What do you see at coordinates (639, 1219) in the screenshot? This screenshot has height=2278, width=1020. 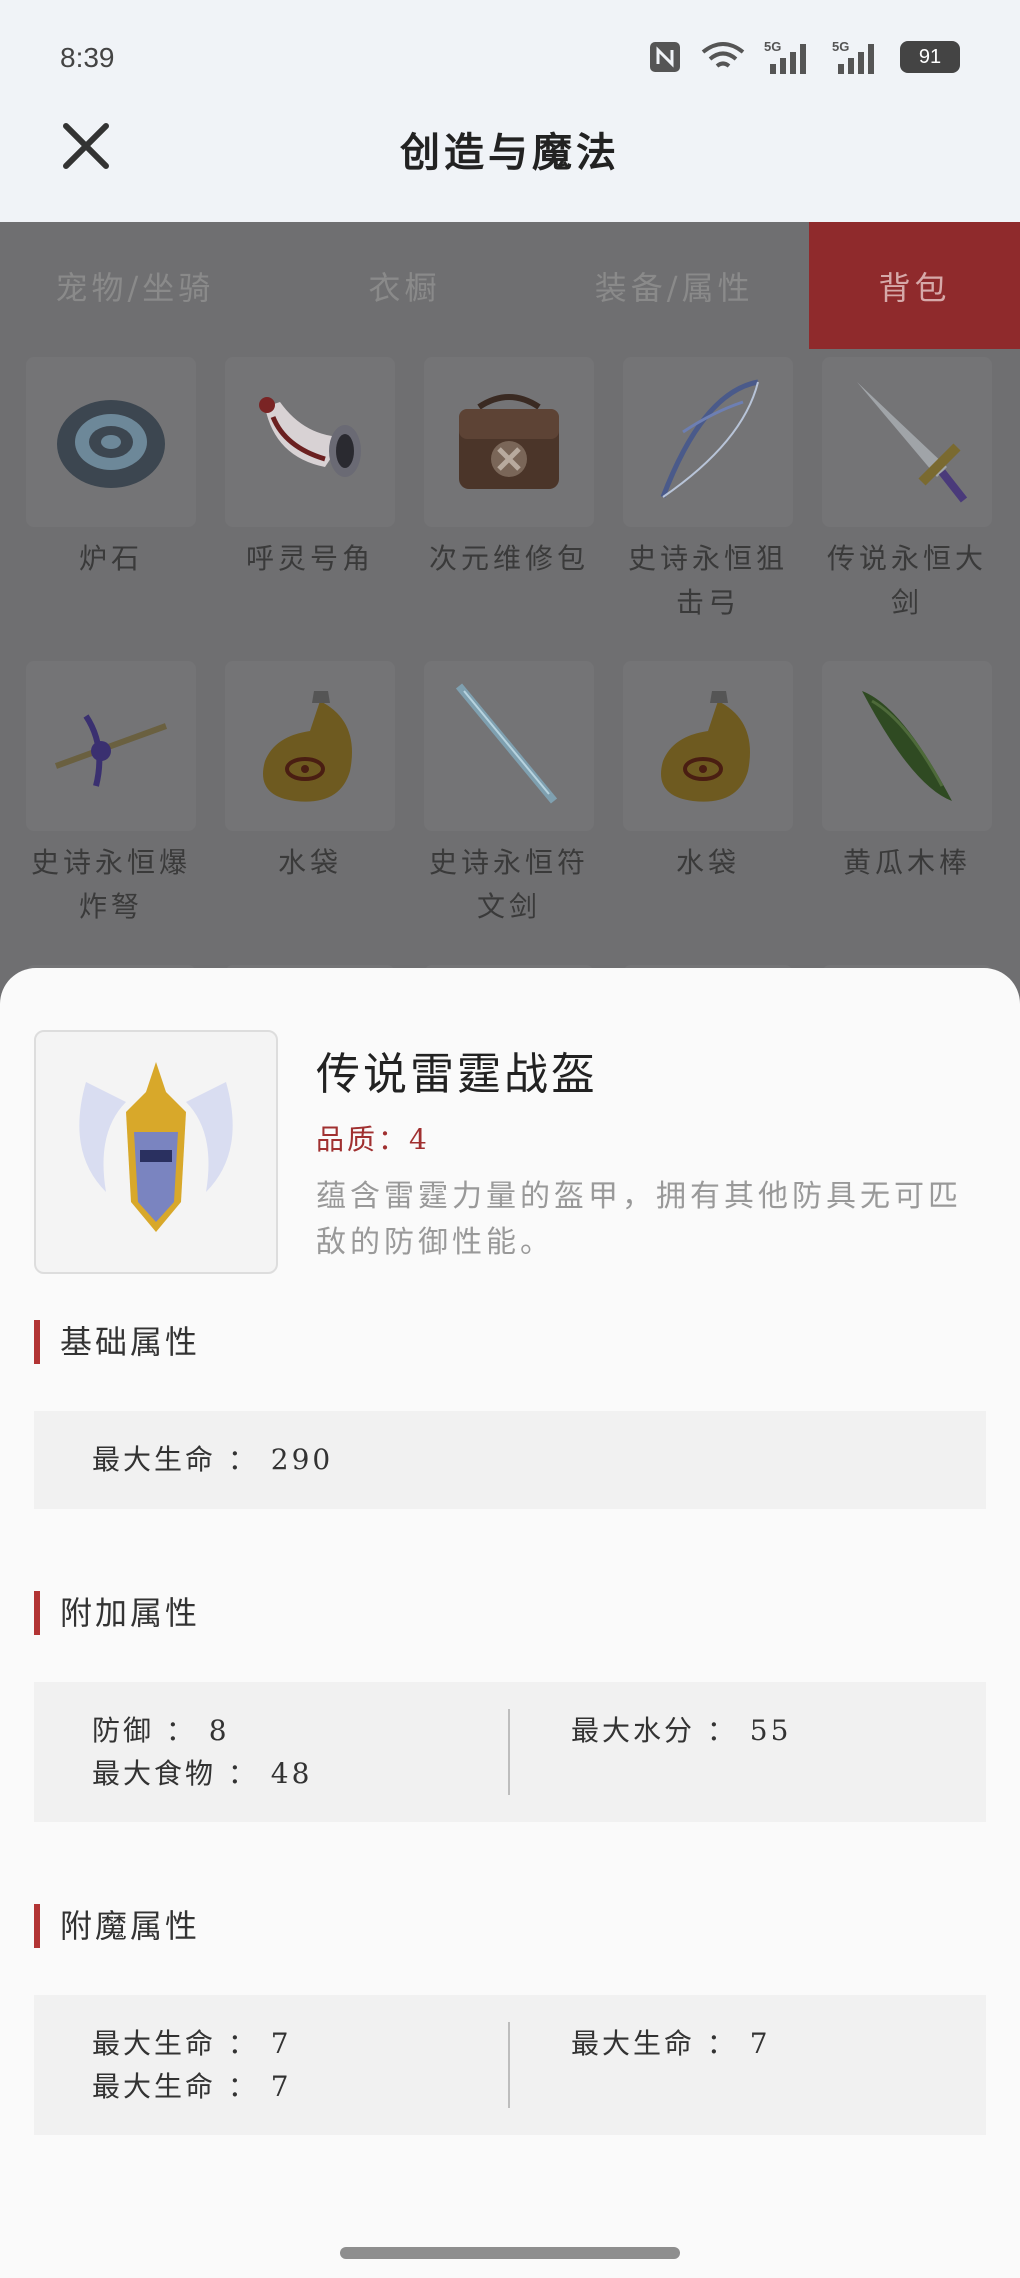 I see `item-description: 蕴含雷霆力量的盔甲，拥有其他防具无可匹敌的防御性能。` at bounding box center [639, 1219].